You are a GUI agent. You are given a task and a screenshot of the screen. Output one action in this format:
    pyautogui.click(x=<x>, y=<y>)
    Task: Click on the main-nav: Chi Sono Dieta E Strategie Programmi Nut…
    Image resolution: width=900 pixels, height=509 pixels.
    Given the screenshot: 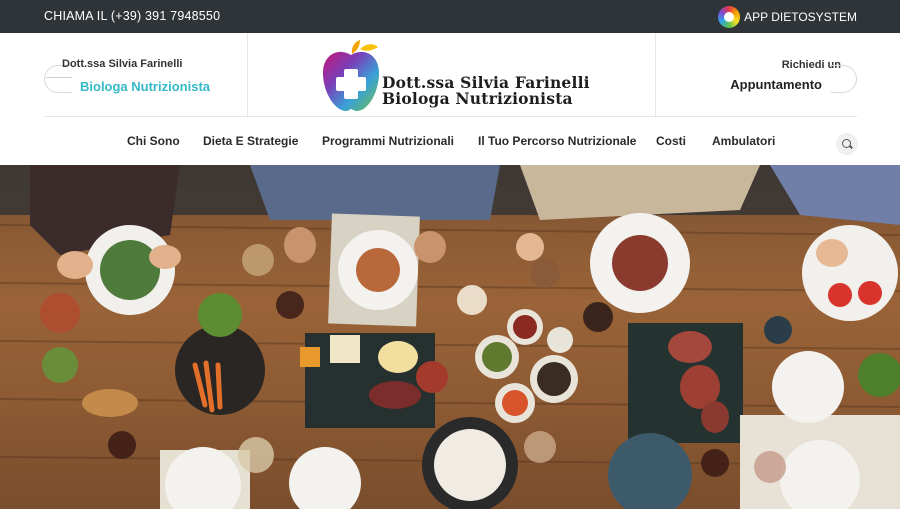 What is the action you would take?
    pyautogui.click(x=450, y=141)
    